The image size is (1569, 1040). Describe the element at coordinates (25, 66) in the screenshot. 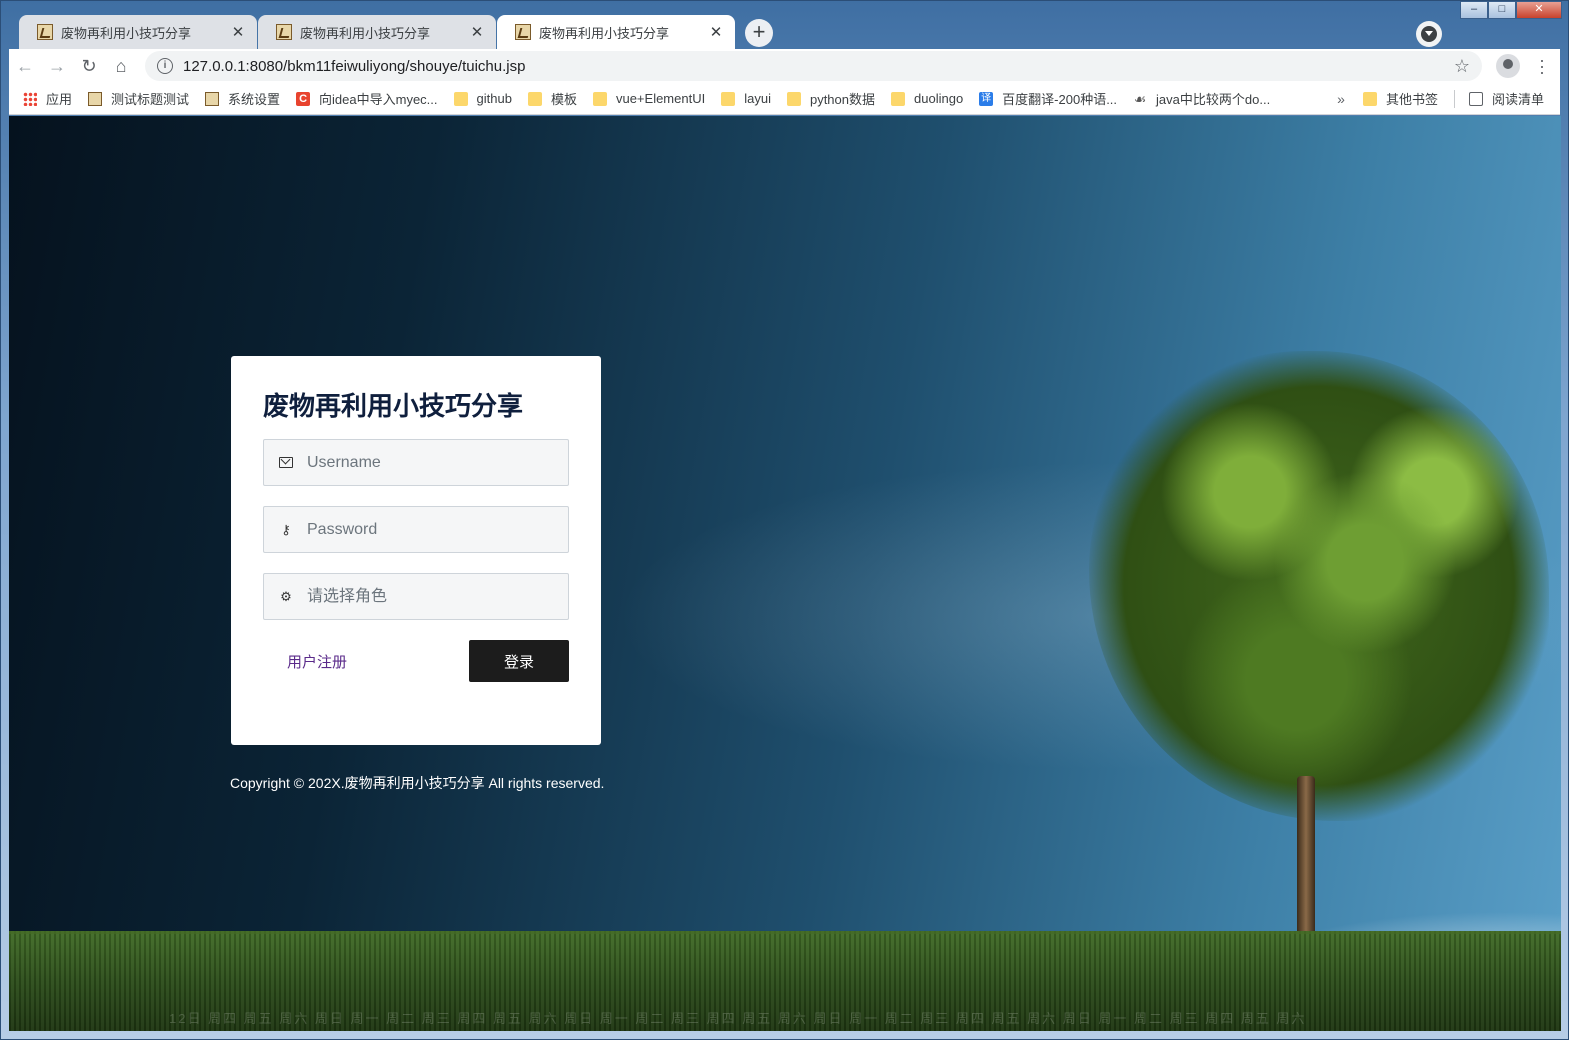

I see `back-arrow-icon: ←` at that location.